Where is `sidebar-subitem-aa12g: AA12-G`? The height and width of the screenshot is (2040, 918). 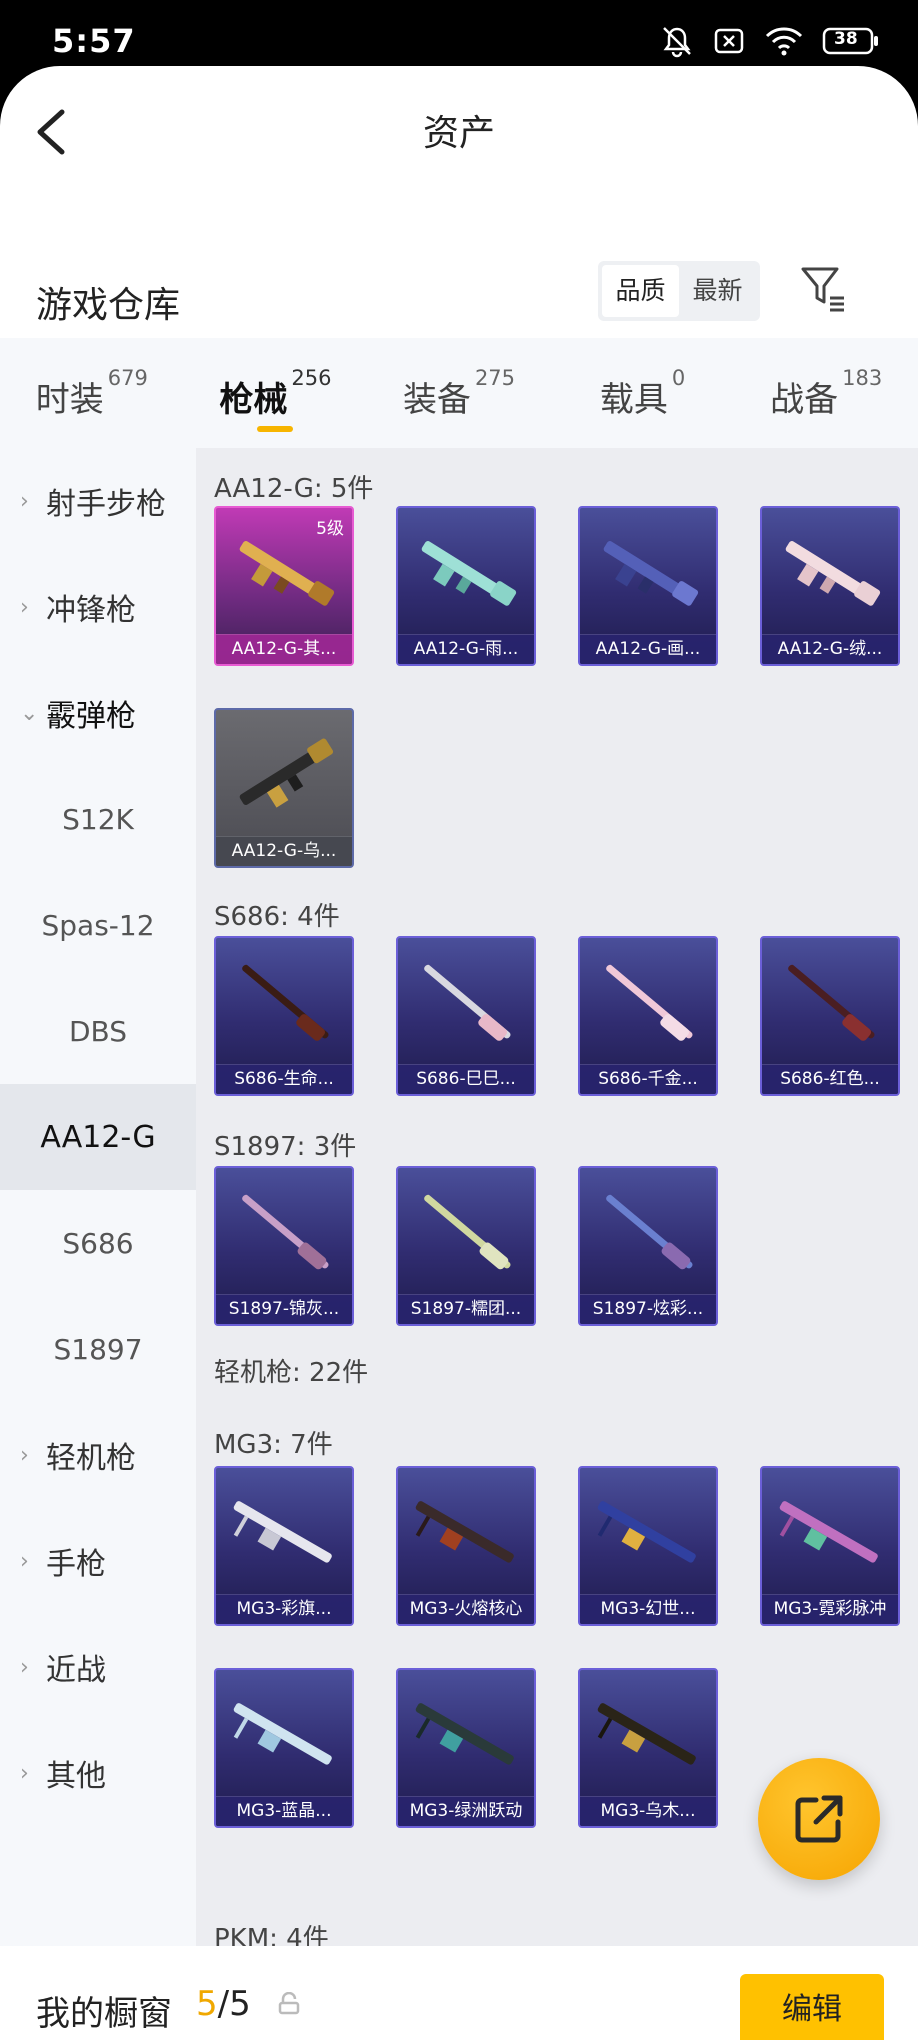
sidebar-subitem-aa12g: AA12-G is located at coordinates (98, 1137).